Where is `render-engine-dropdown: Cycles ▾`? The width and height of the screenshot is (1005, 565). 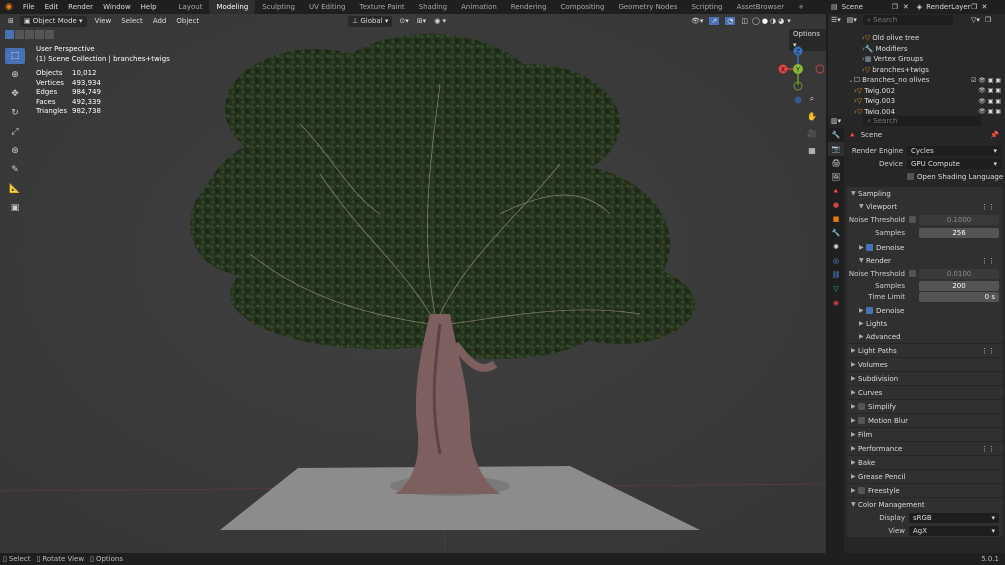
render-engine-dropdown: Cycles ▾ is located at coordinates (954, 150).